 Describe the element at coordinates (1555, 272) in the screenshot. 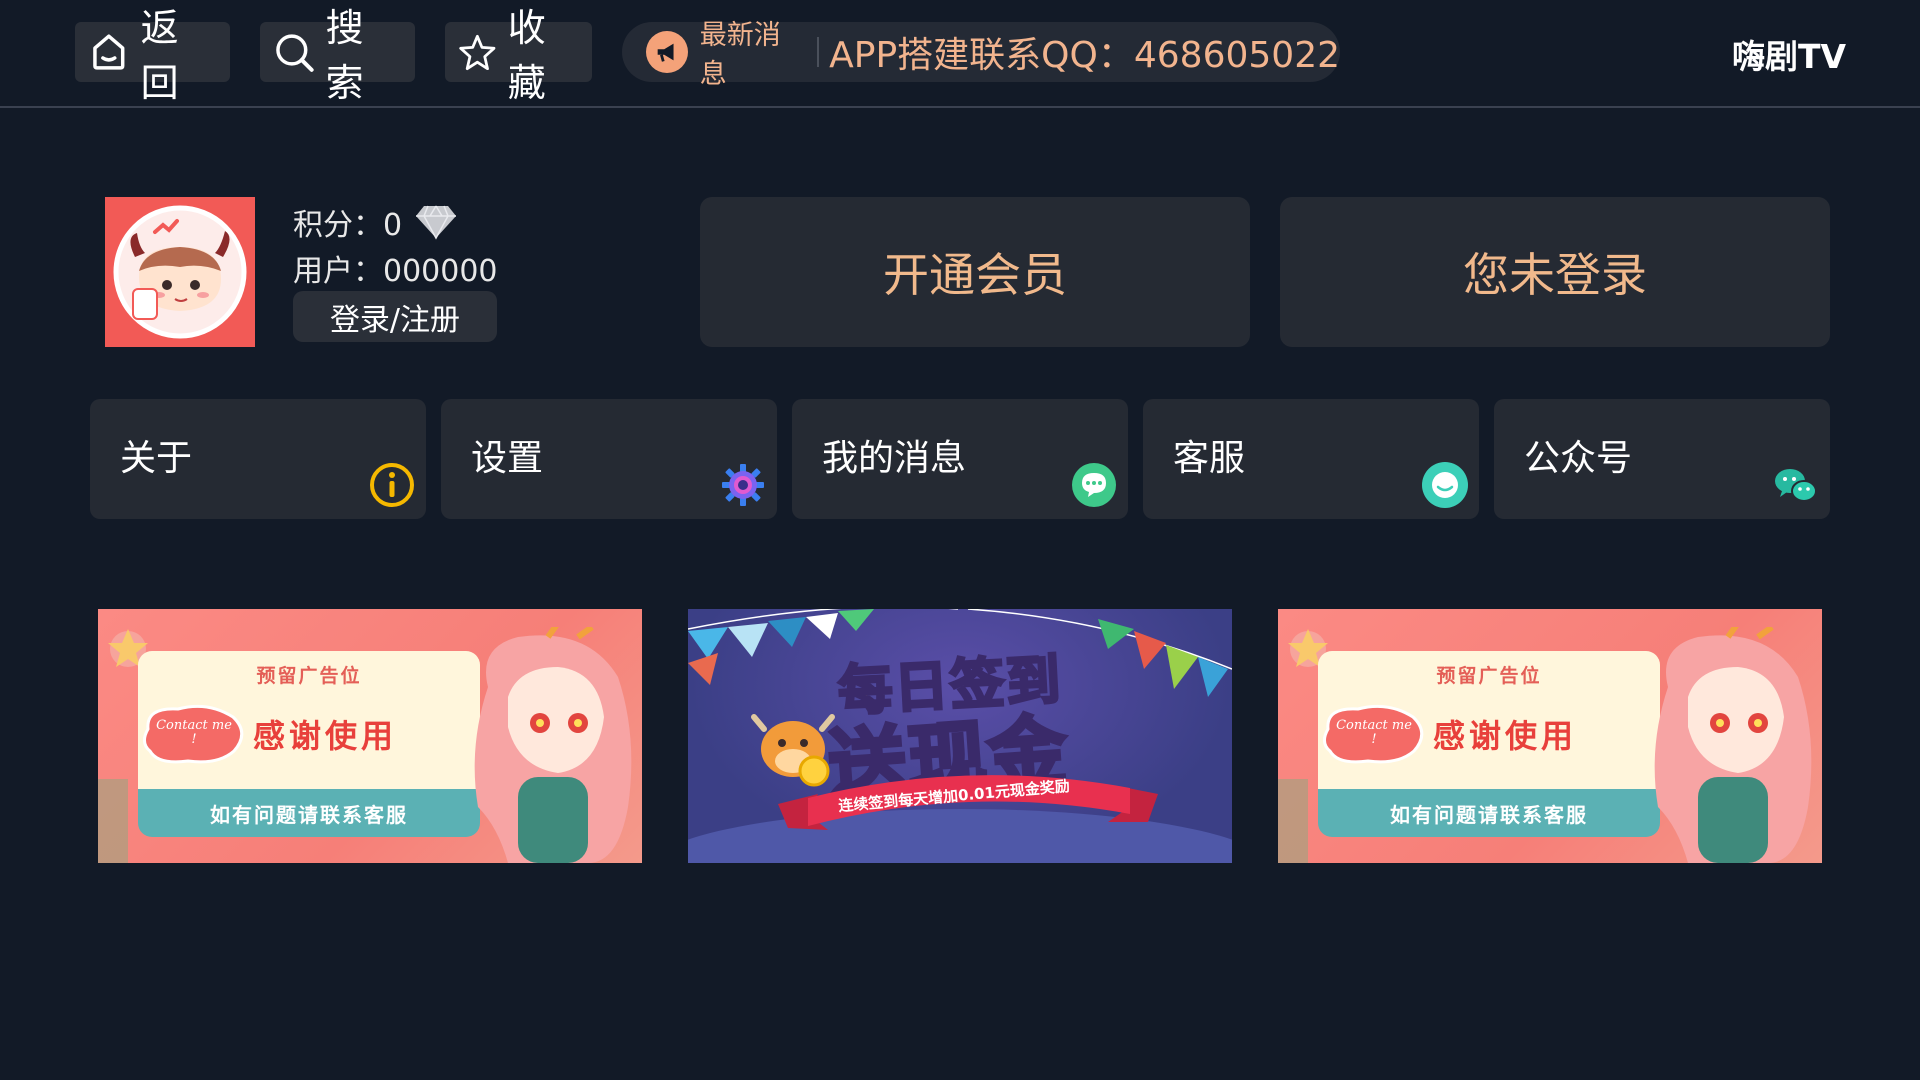

I see `login-status-button: 您未登录` at that location.